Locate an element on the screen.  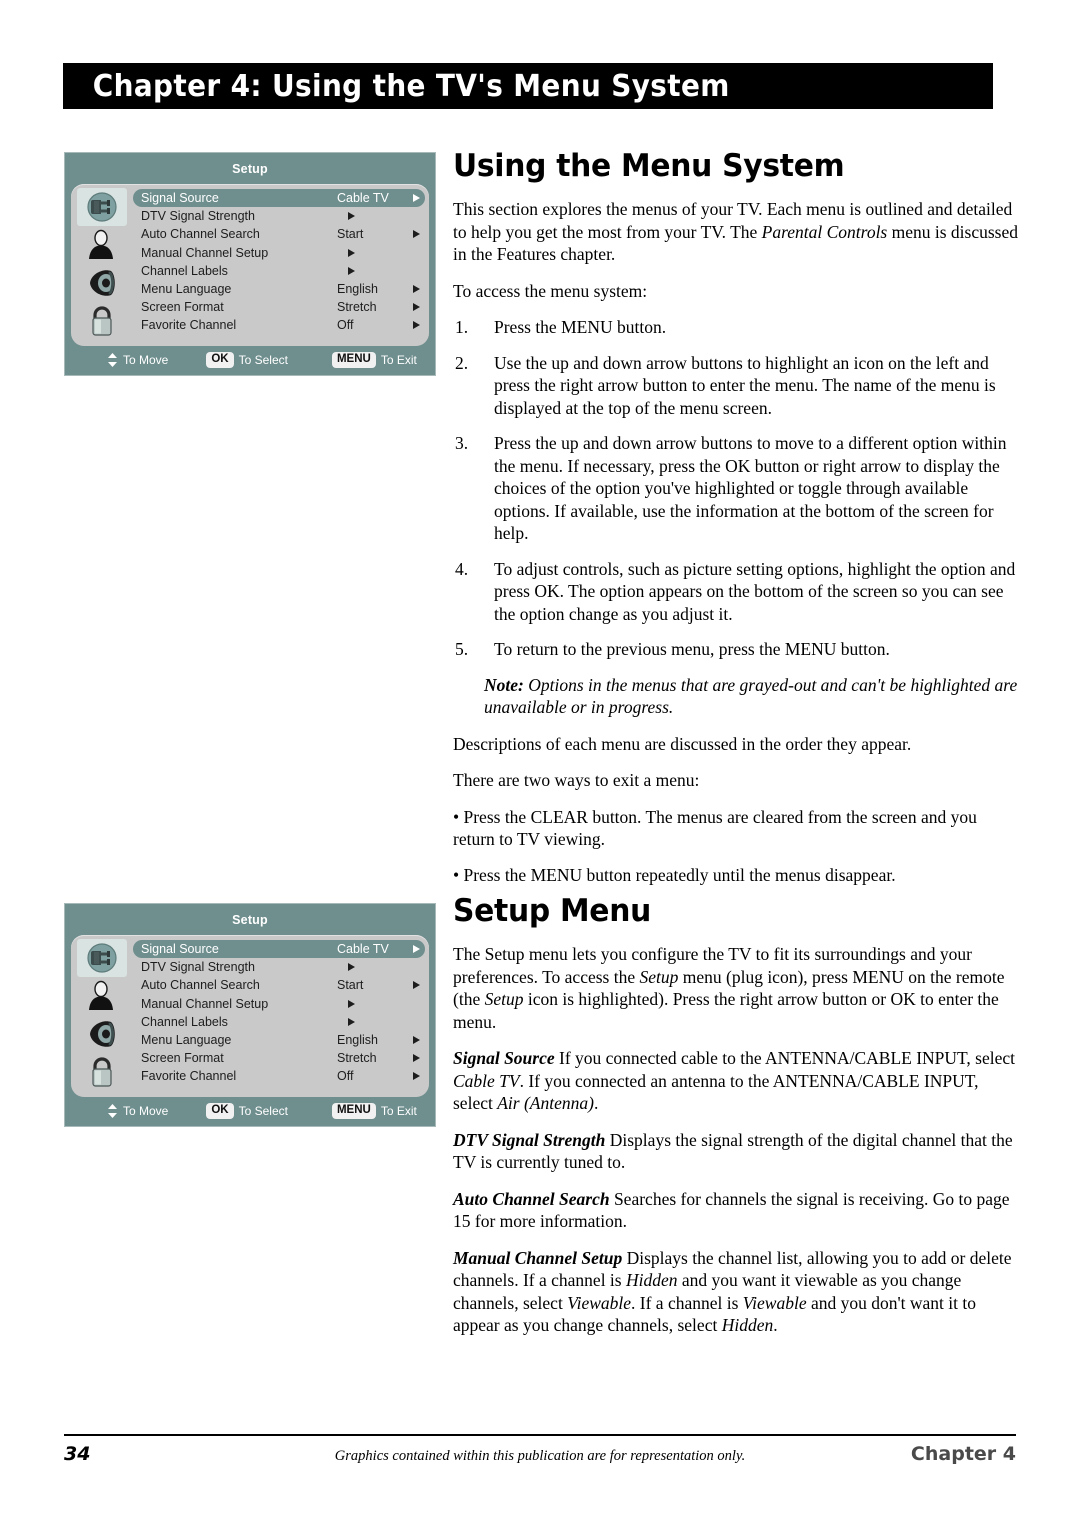
setup-italic-1: Setup is located at coordinates (659, 976).